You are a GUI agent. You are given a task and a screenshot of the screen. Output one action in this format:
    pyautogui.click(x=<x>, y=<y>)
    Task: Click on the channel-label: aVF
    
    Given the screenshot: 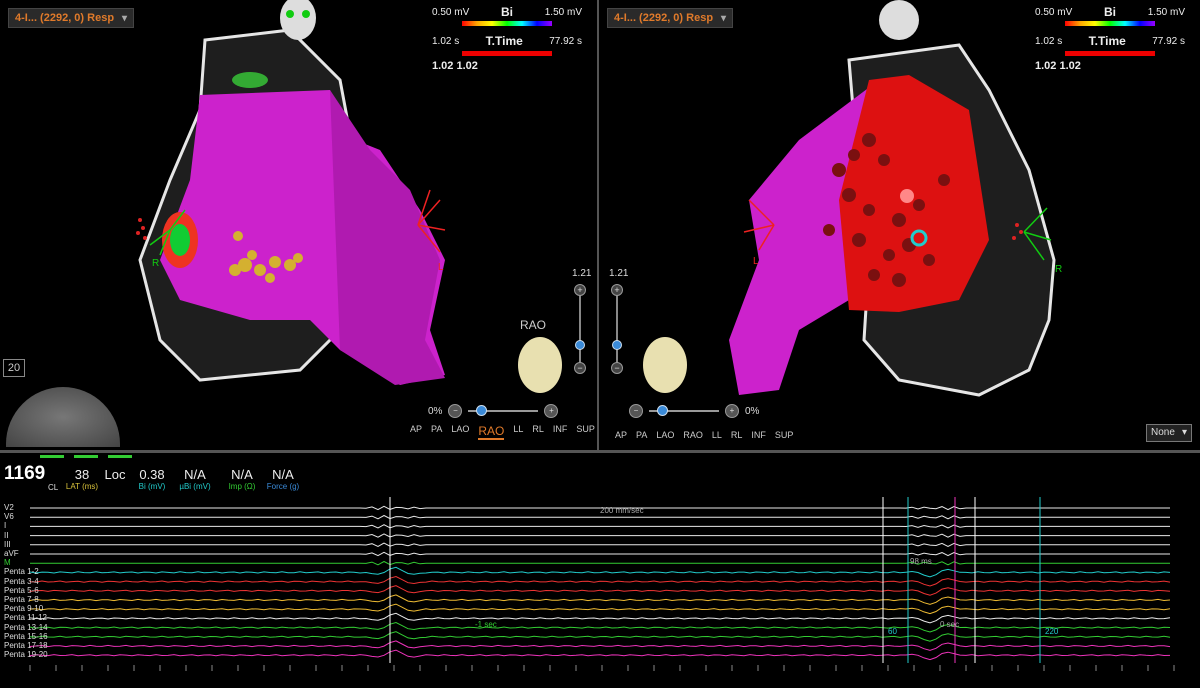 What is the action you would take?
    pyautogui.click(x=11, y=553)
    